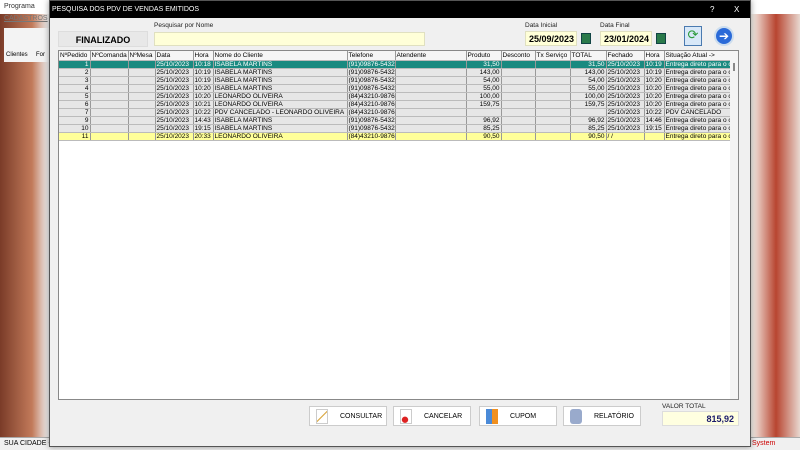 Image resolution: width=800 pixels, height=450 pixels. I want to click on table-cell: 2, so click(75, 72).